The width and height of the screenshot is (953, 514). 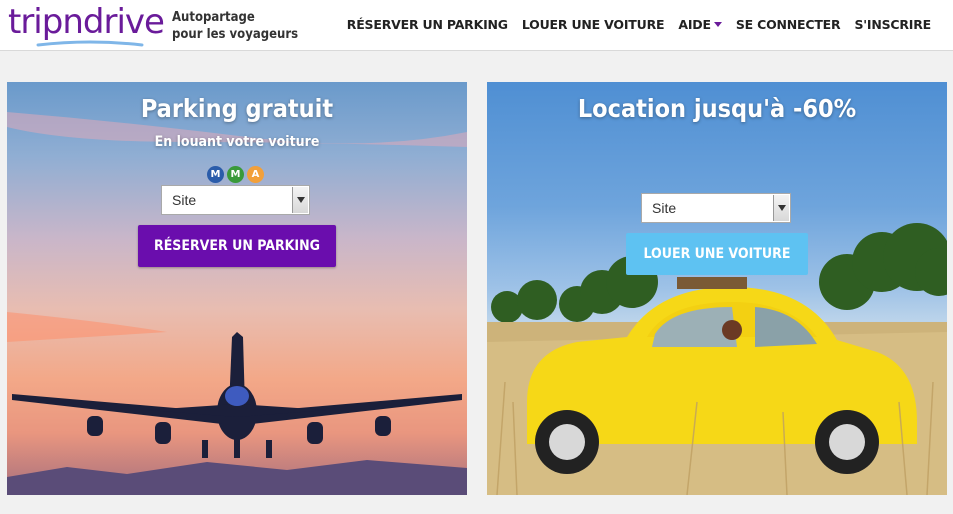 I want to click on nav-signup: S'INSCRIRE, so click(x=892, y=24).